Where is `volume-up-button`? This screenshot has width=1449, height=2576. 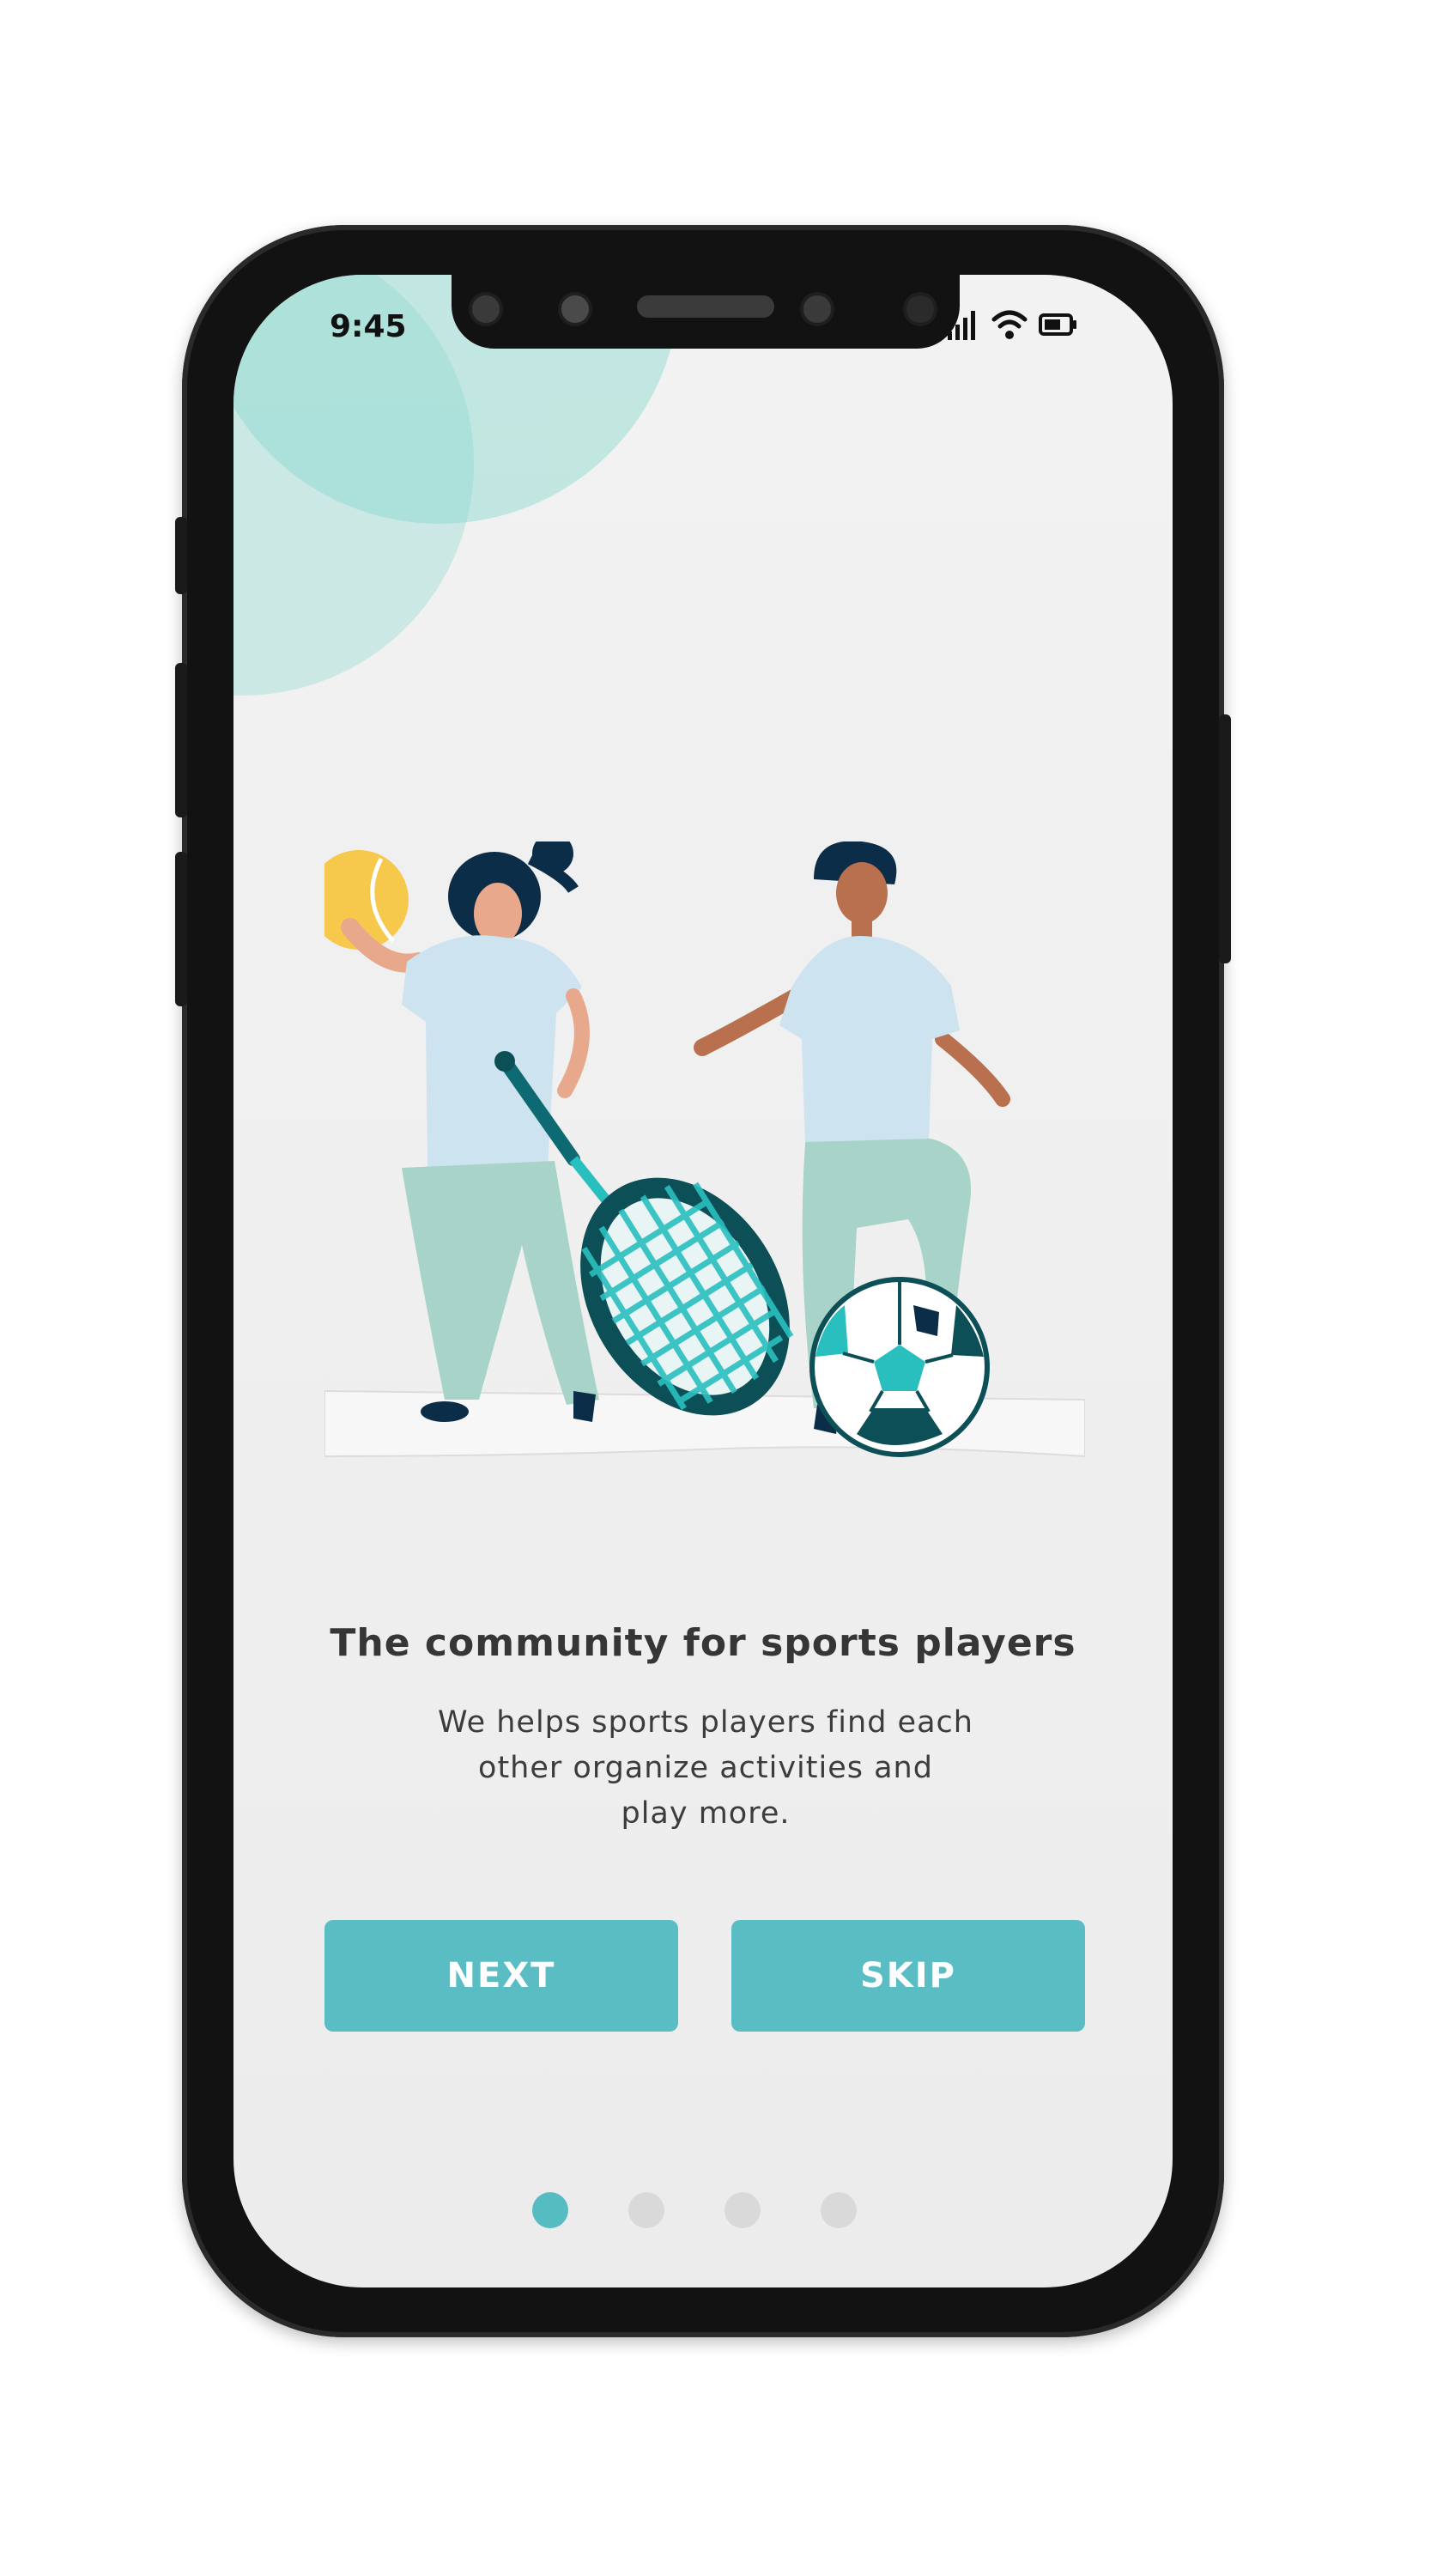
volume-up-button is located at coordinates (181, 740).